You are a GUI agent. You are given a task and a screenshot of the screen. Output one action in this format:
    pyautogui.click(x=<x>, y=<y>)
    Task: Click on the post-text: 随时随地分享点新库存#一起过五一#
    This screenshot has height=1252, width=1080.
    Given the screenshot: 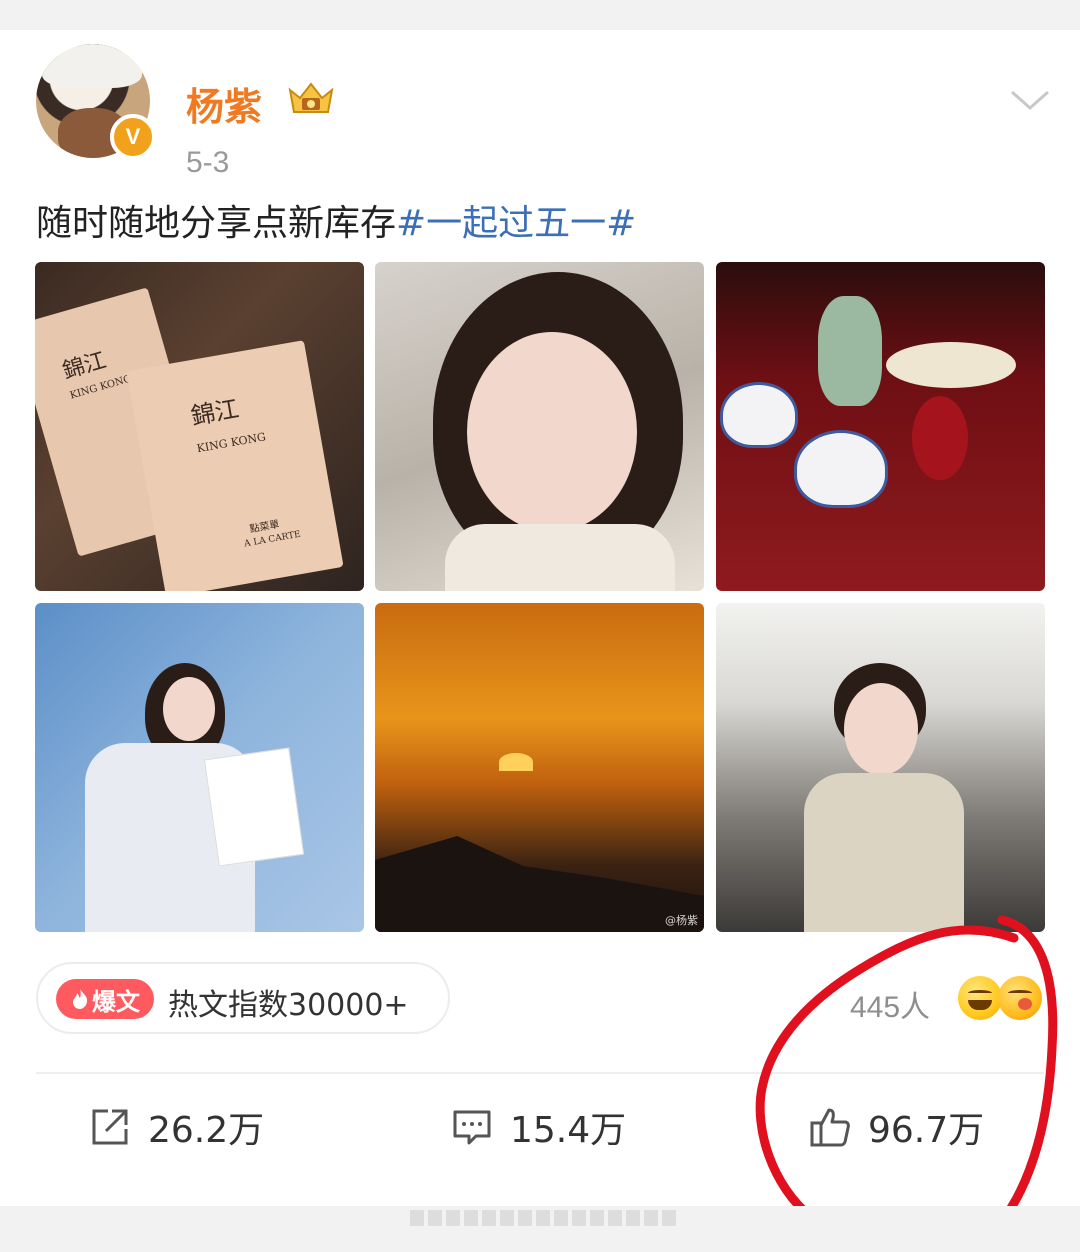 What is the action you would take?
    pyautogui.click(x=336, y=220)
    